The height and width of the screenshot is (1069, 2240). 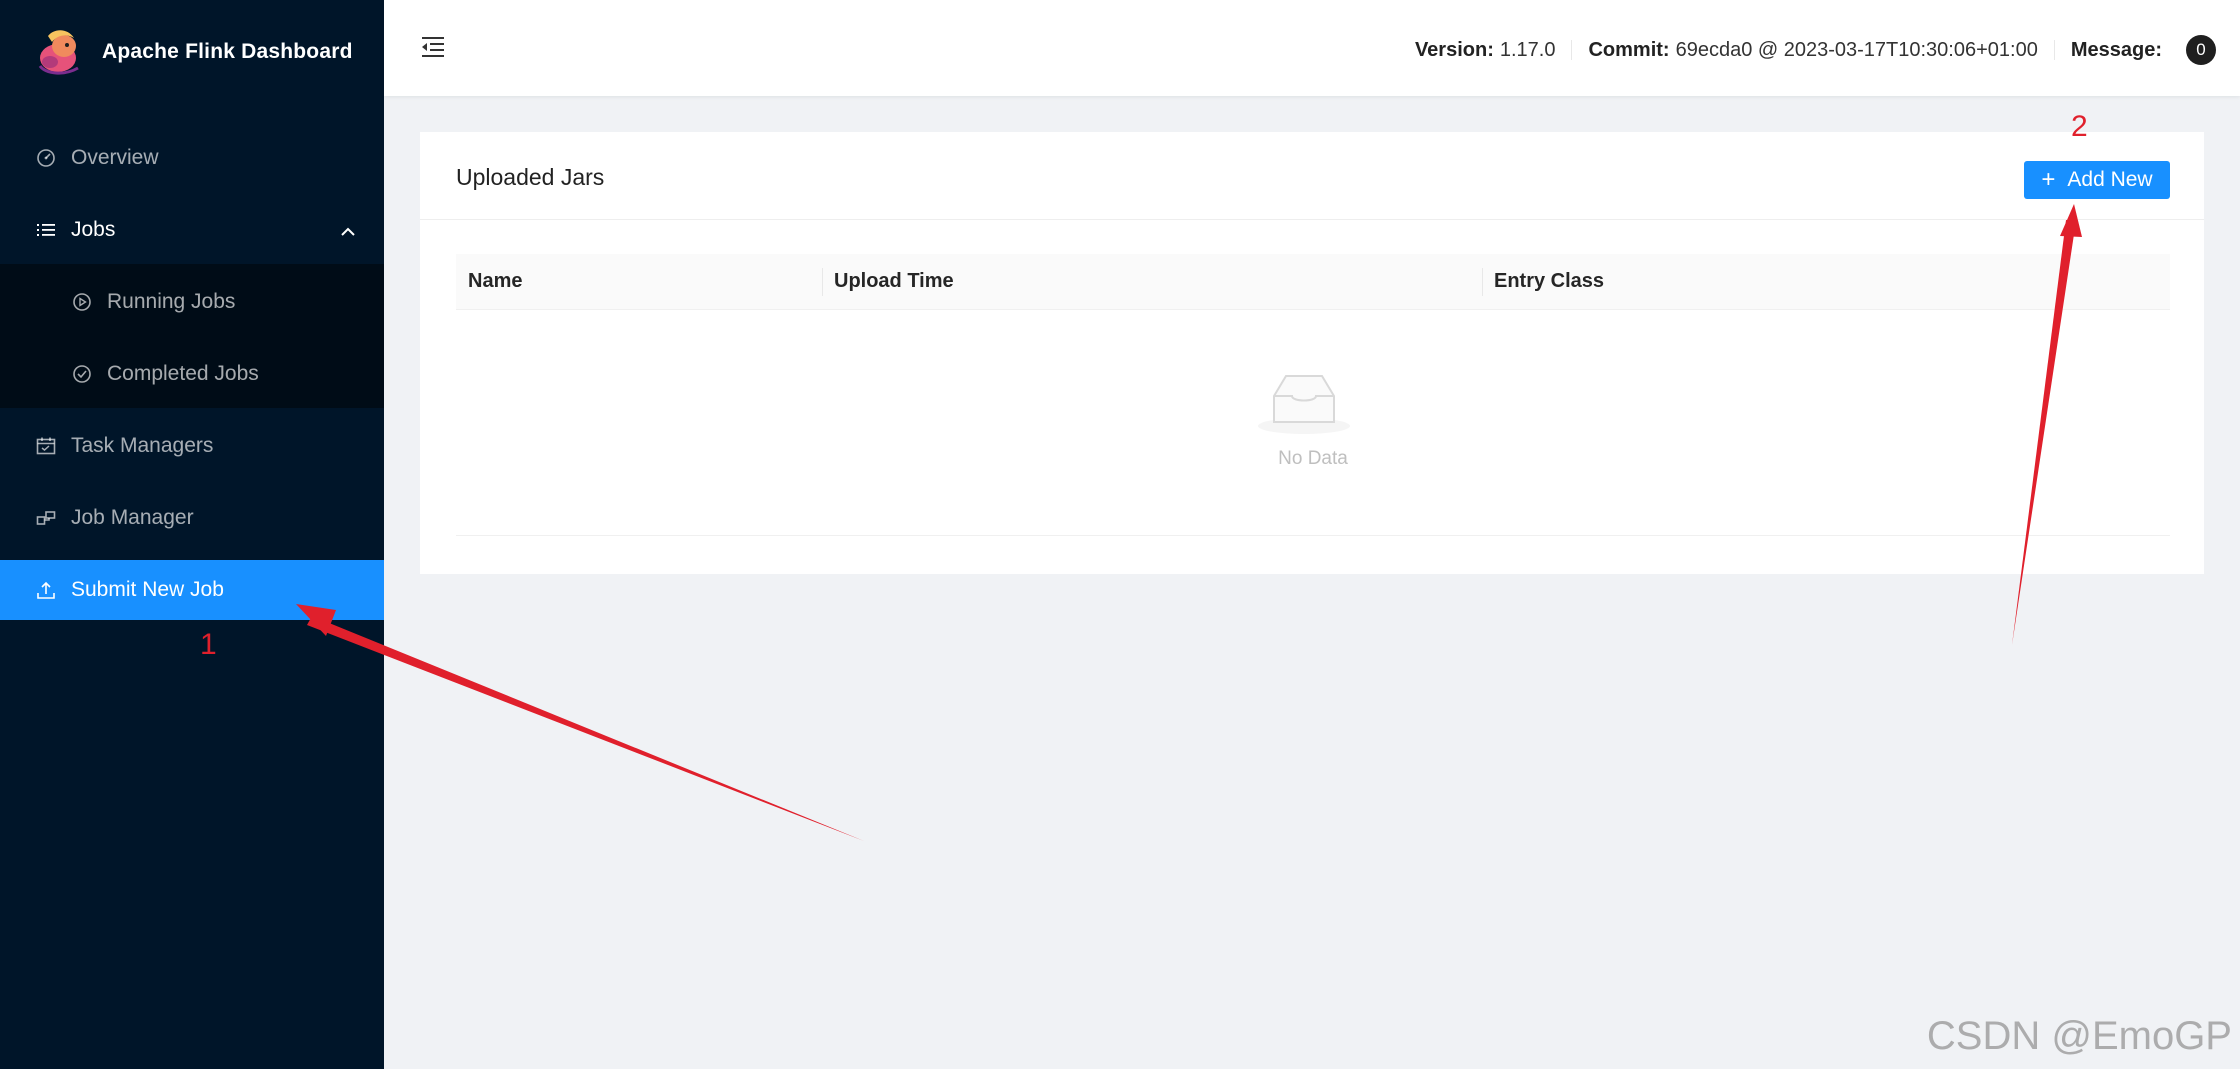 What do you see at coordinates (2110, 179) in the screenshot?
I see `add-new-label: Add New` at bounding box center [2110, 179].